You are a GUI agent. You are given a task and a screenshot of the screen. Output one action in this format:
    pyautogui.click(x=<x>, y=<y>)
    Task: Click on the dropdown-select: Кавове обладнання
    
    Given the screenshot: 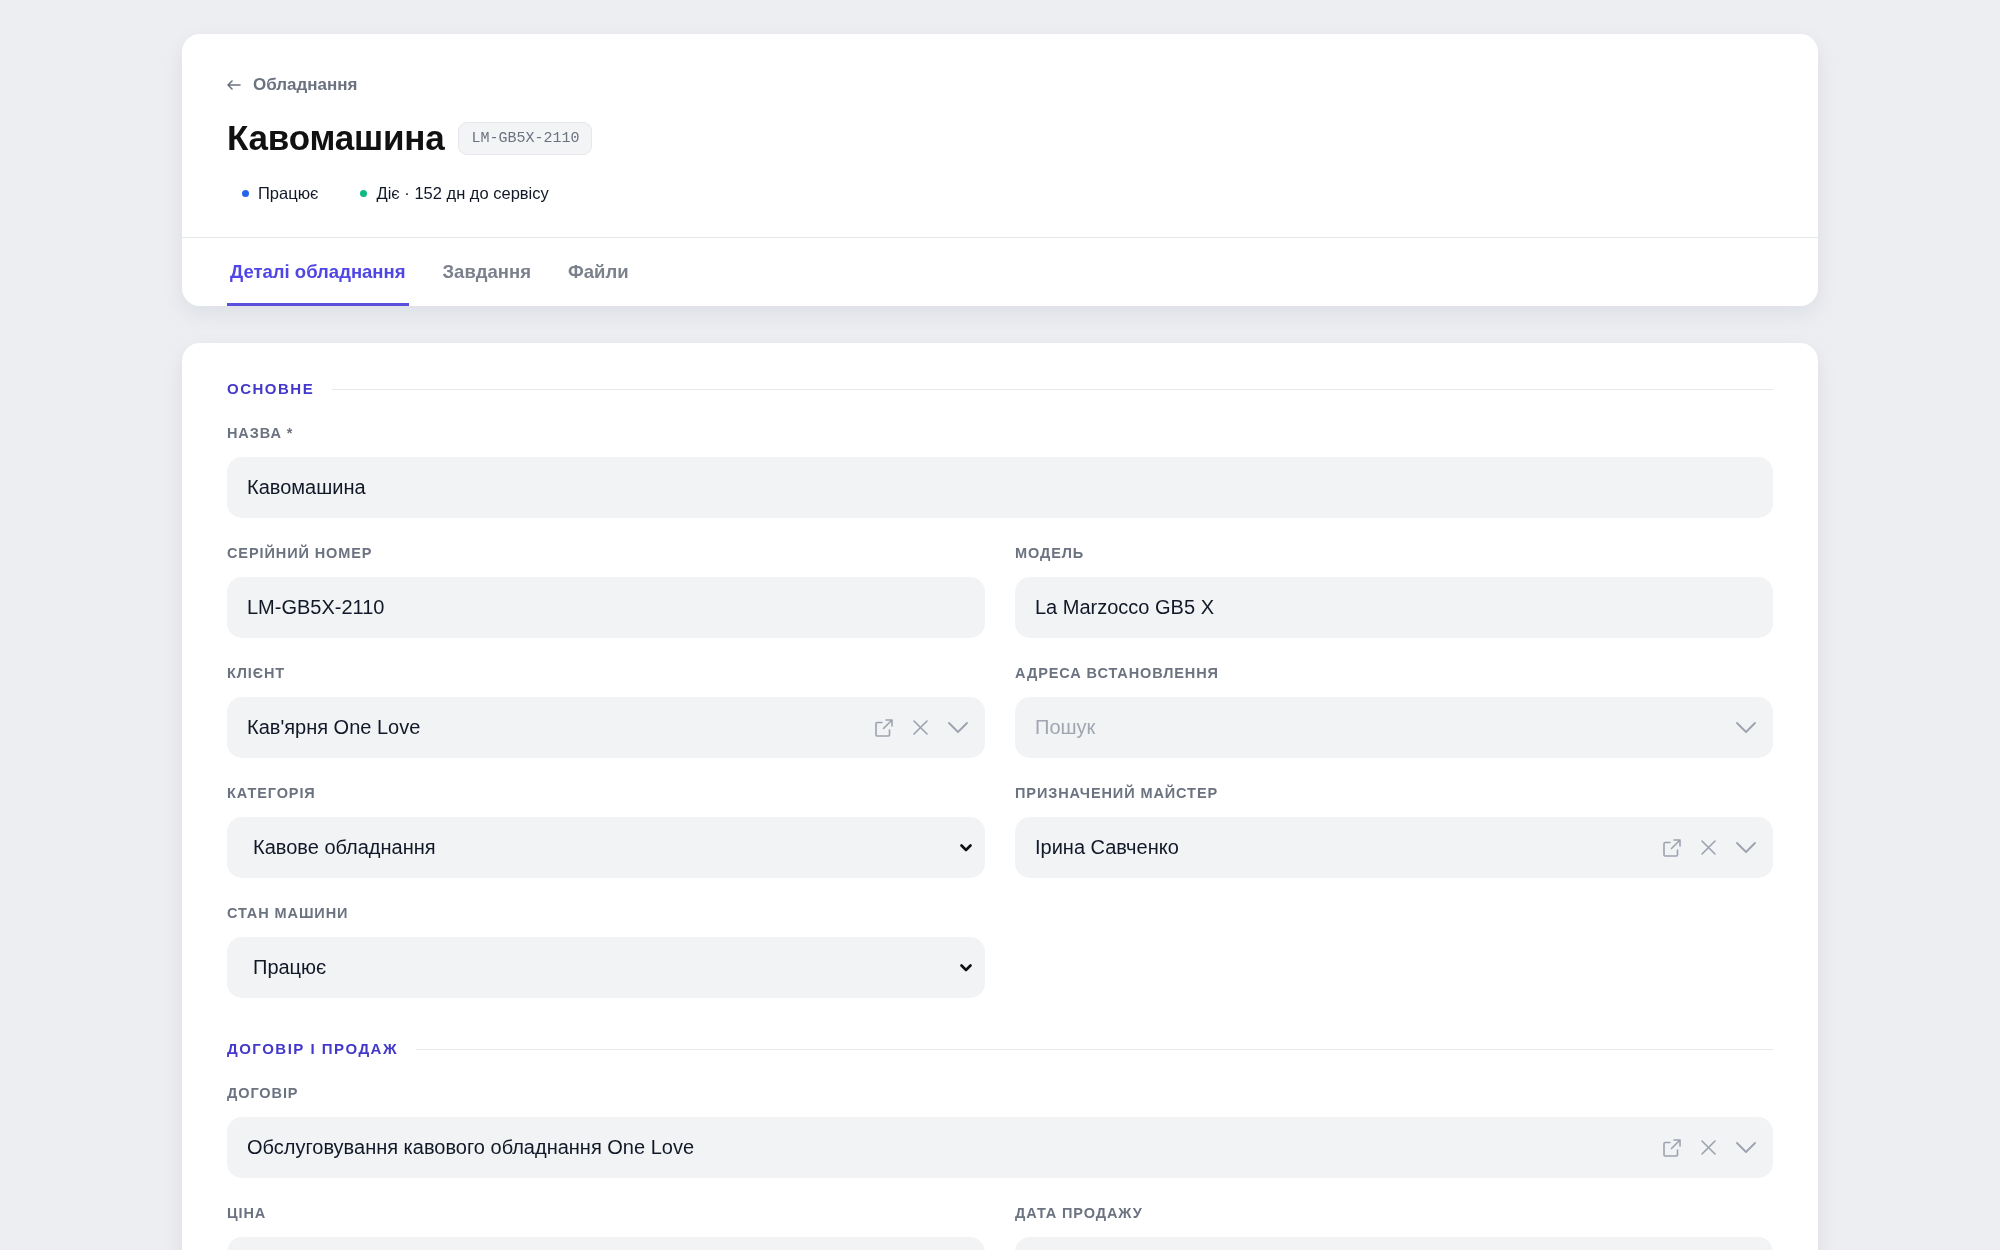 What is the action you would take?
    pyautogui.click(x=606, y=847)
    